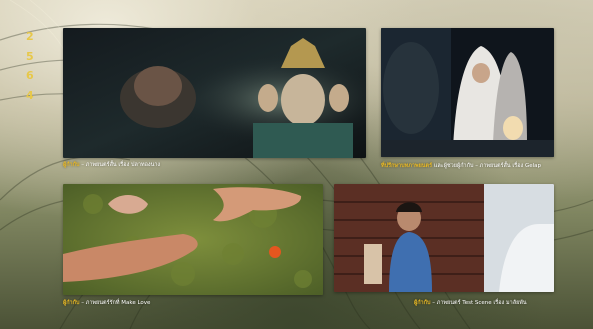 The width and height of the screenshot is (593, 329). I want to click on year-digit: 2, so click(30, 36).